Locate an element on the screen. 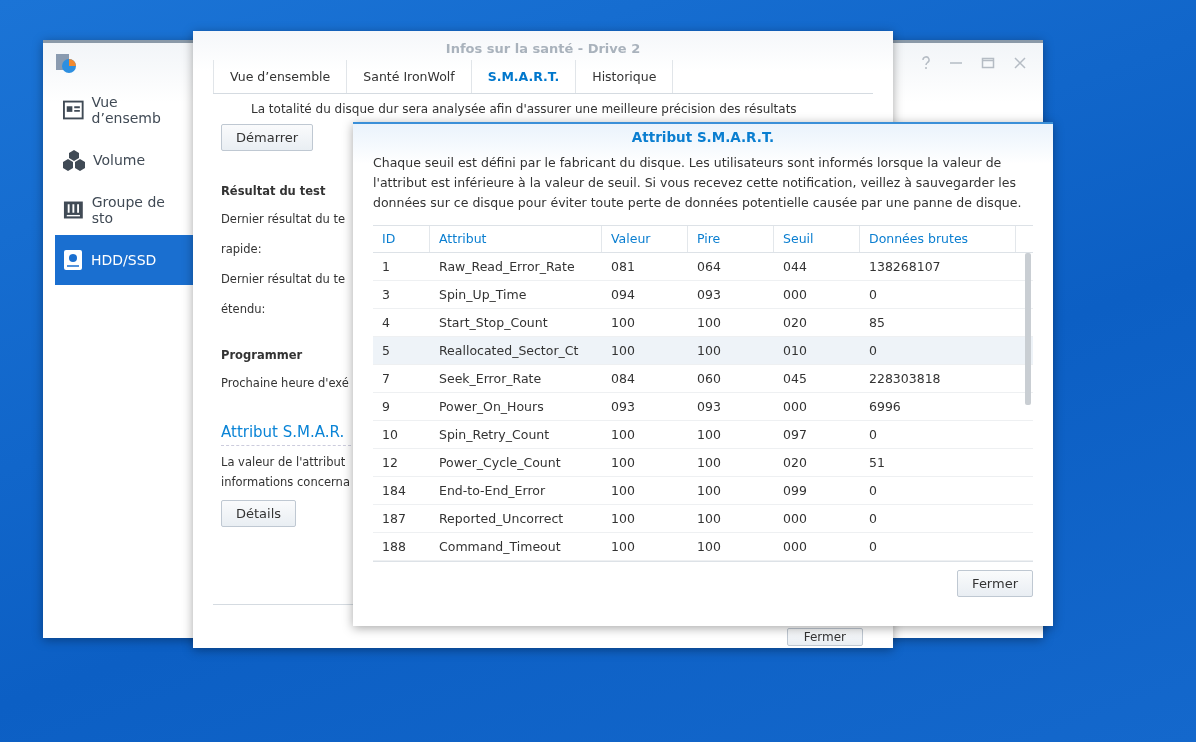 This screenshot has width=1196, height=742. sidebar-item: Groupe de sto is located at coordinates (124, 210).